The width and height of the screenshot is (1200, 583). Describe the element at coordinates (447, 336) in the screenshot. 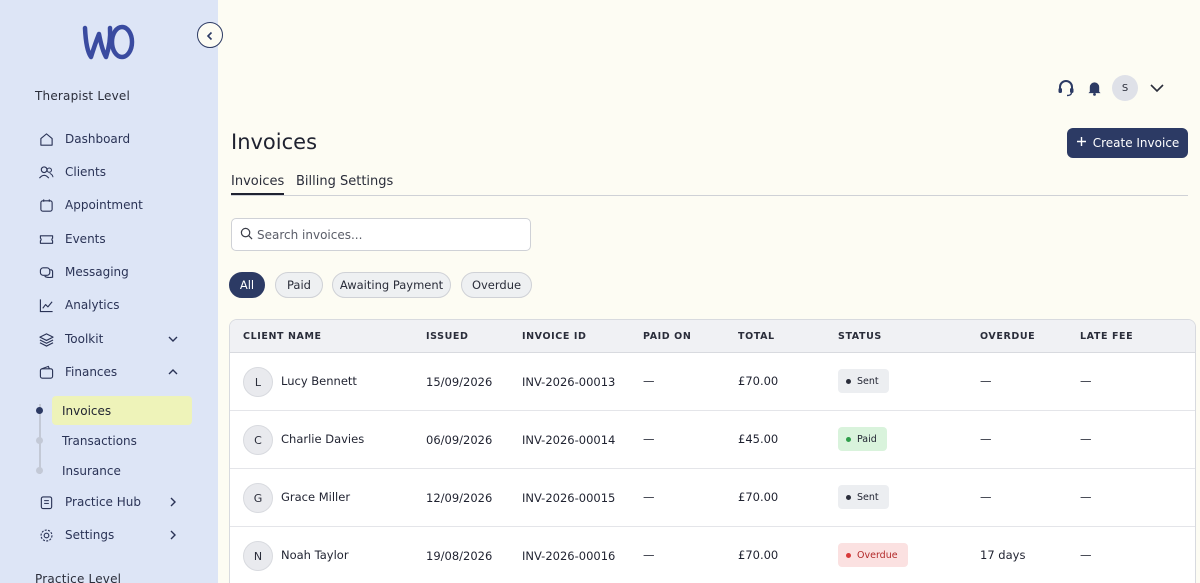

I see `column-header-issued: ISSUED` at that location.